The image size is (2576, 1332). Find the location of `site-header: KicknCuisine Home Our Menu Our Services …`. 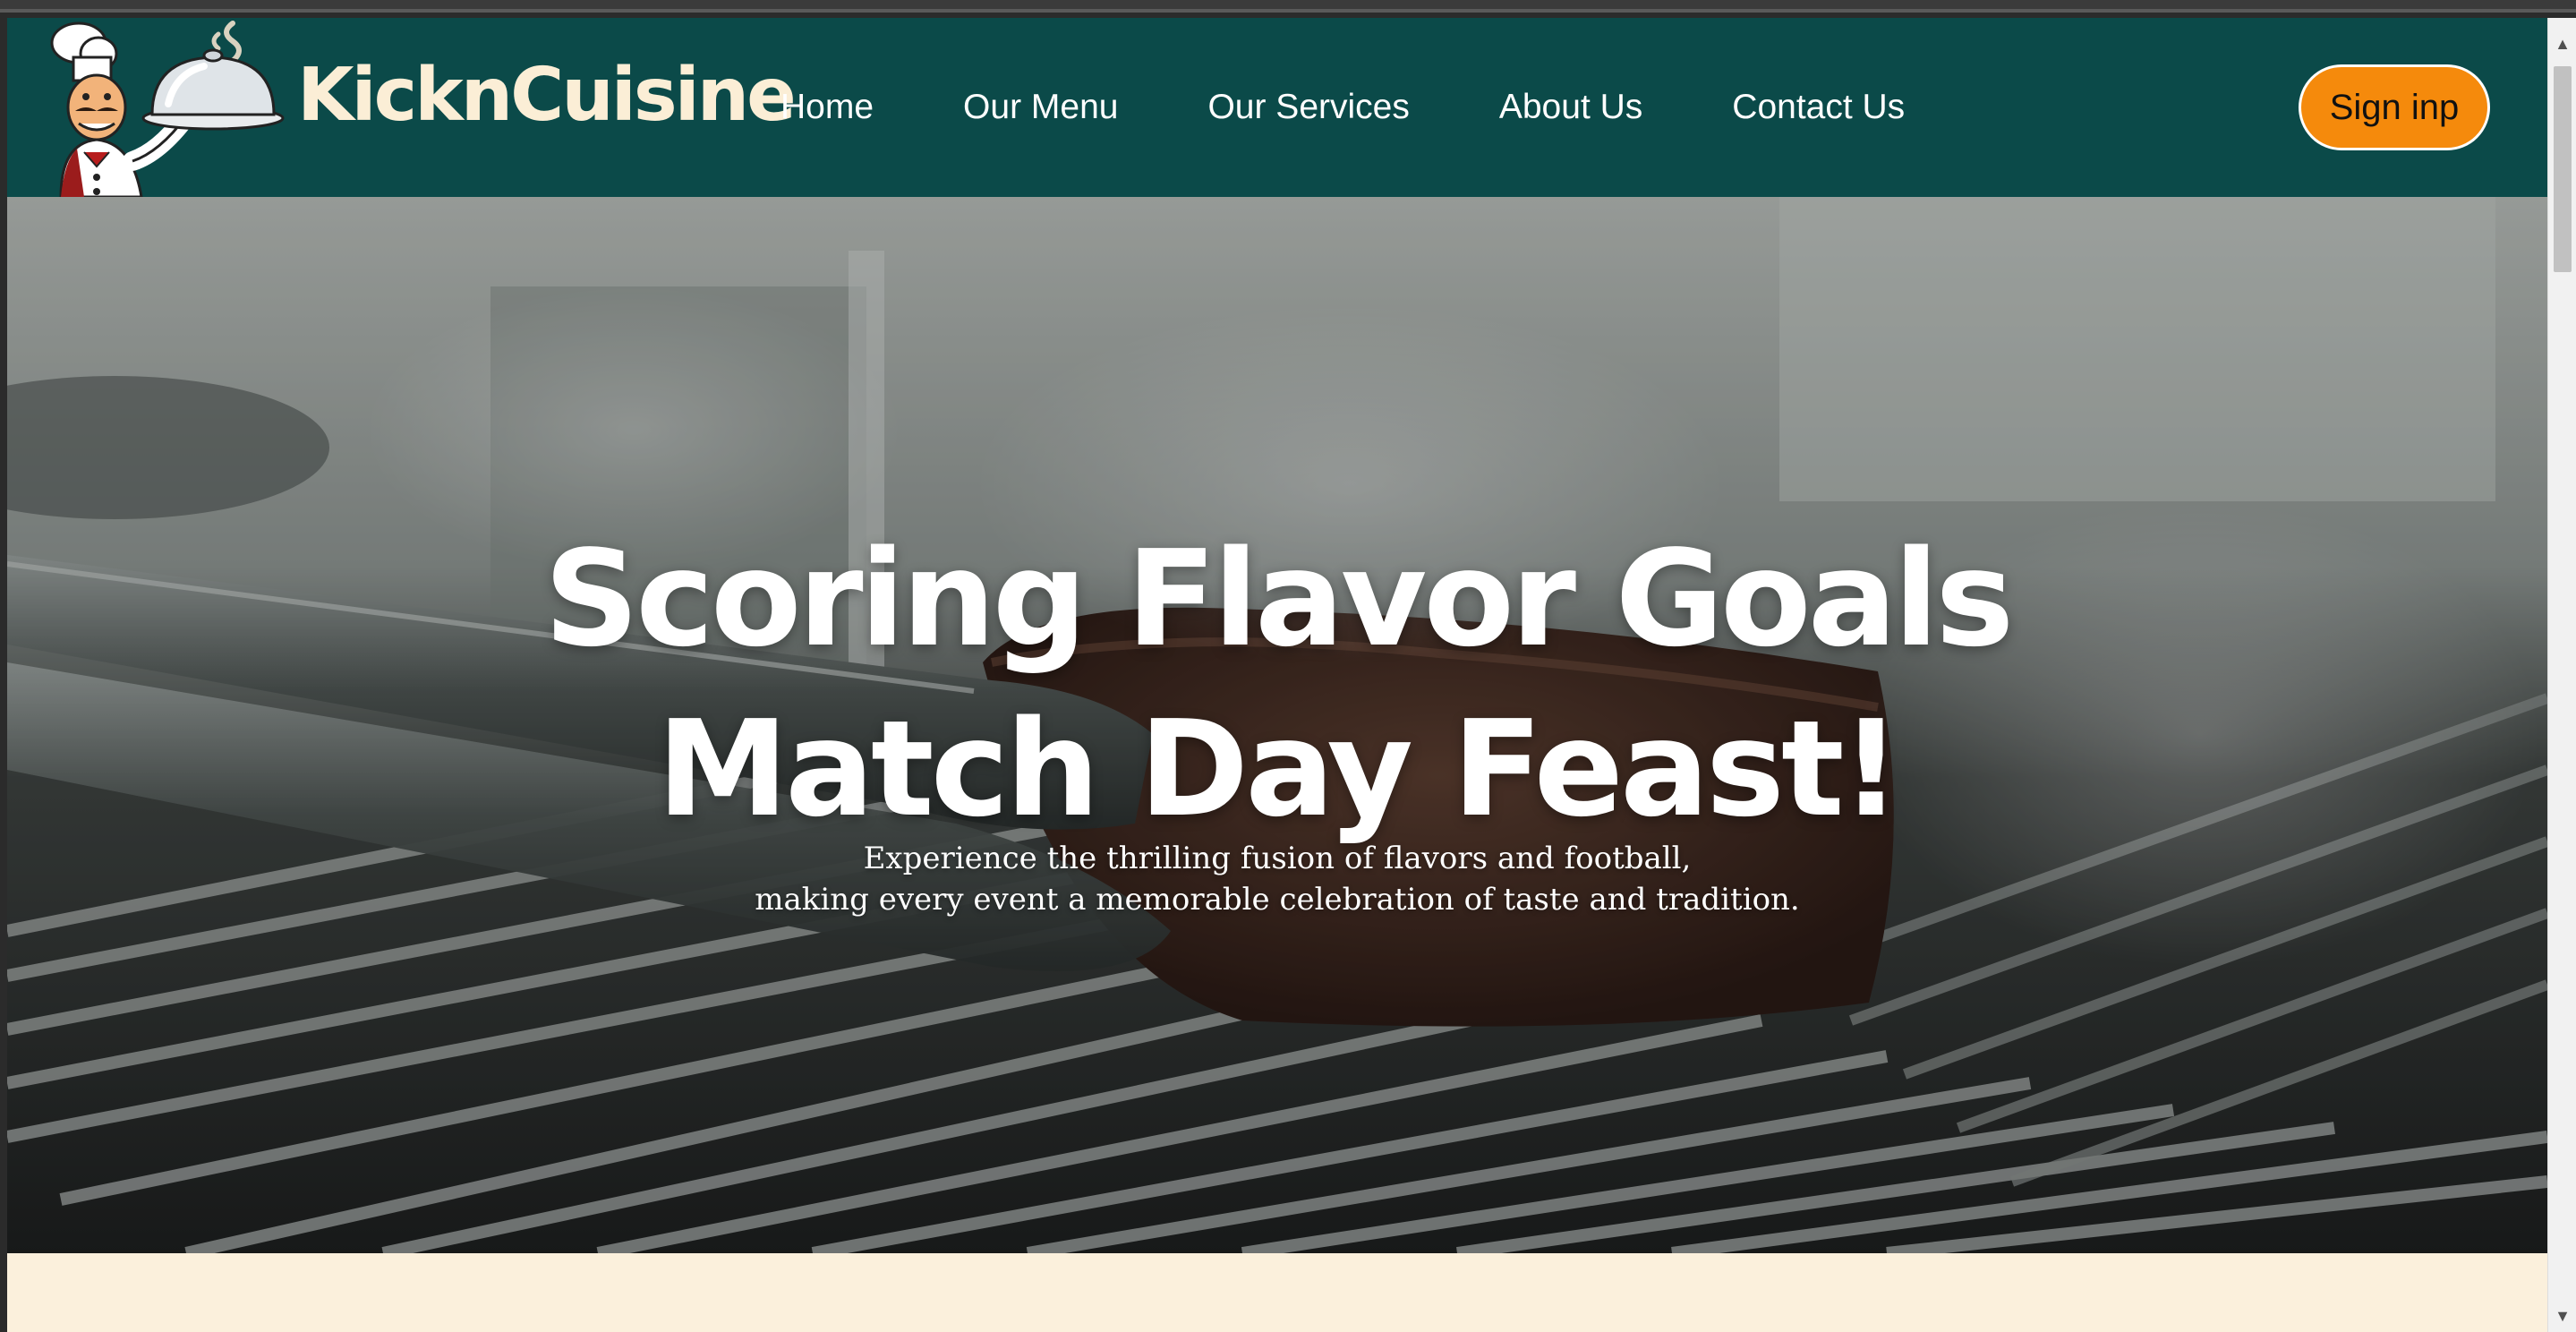

site-header: KicknCuisine Home Our Menu Our Services … is located at coordinates (1277, 107).